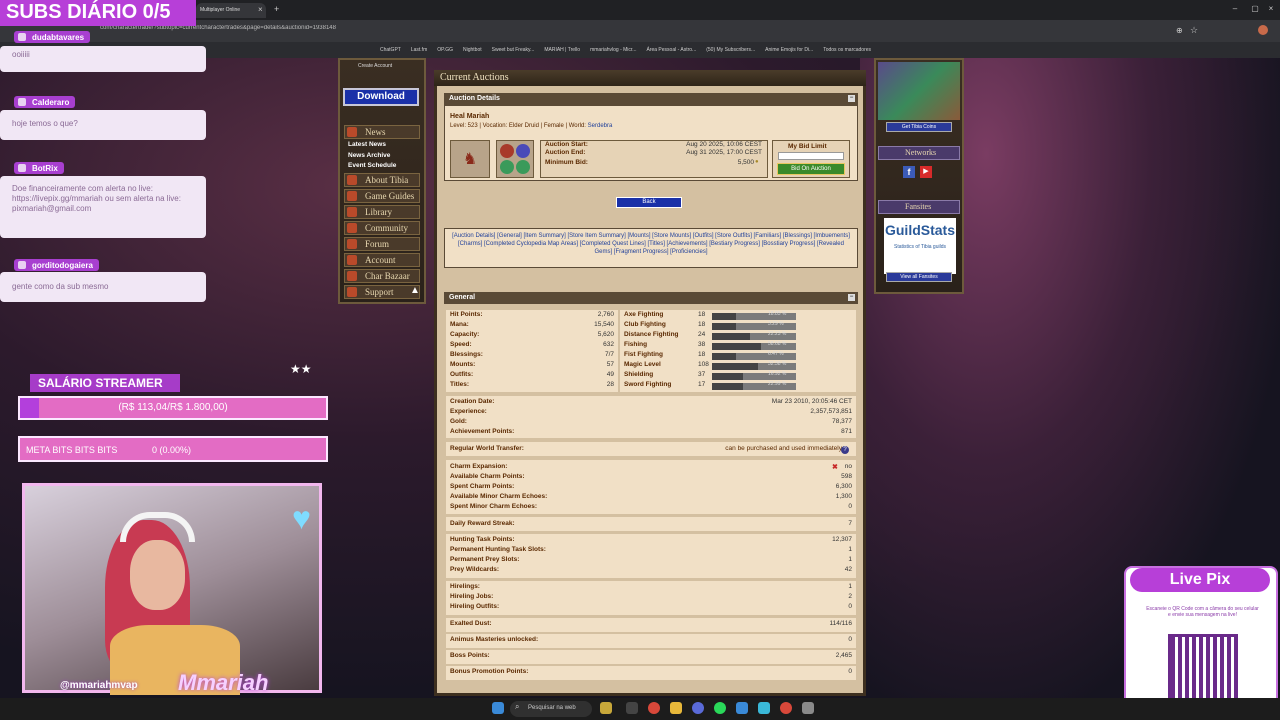 The height and width of the screenshot is (720, 1280). I want to click on bookmark: MARIAH | Trello, so click(562, 50).